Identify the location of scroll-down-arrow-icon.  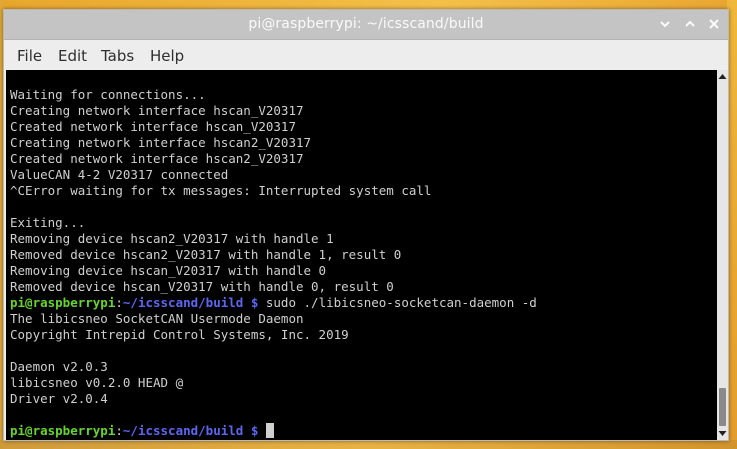
(722, 434).